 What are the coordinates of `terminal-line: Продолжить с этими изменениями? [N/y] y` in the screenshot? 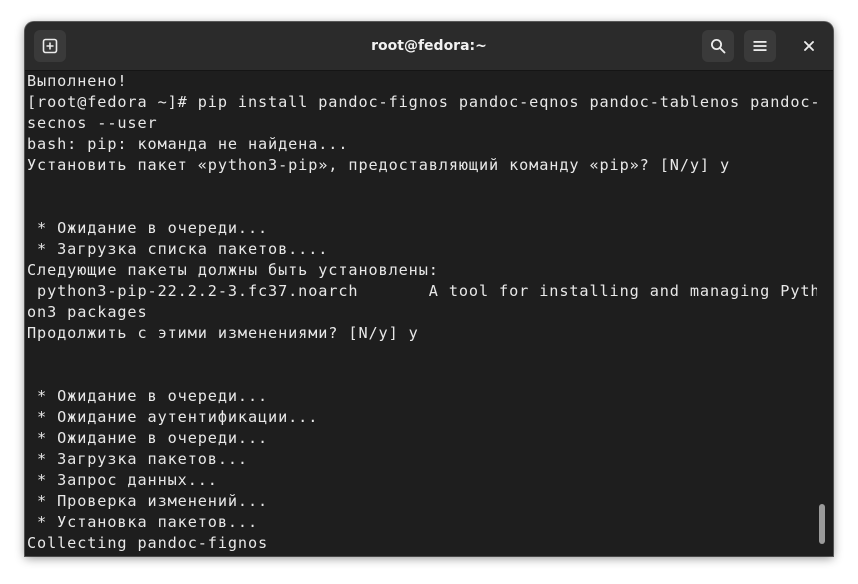 It's located at (223, 333).